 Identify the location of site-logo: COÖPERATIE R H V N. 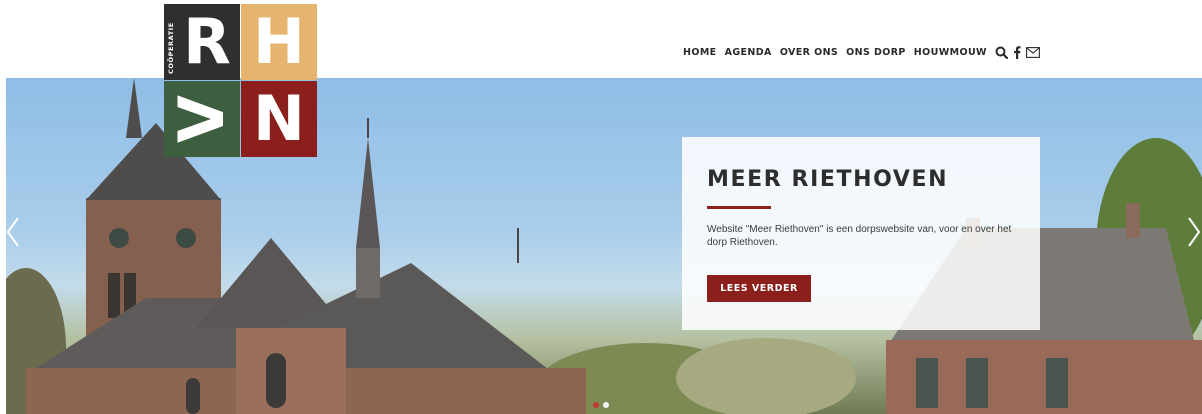
(240, 80).